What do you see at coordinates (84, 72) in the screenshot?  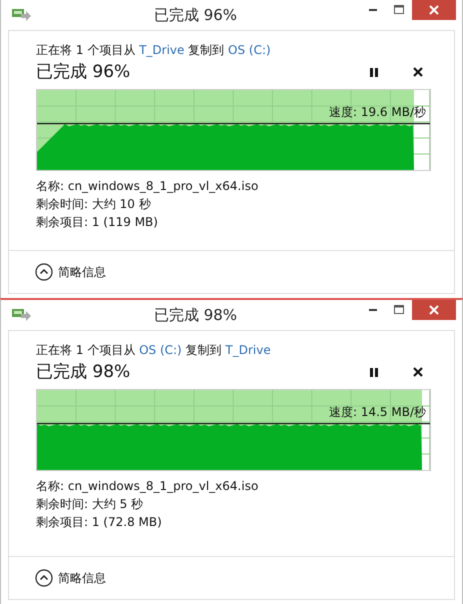 I see `progress-heading: 已完成 96%` at bounding box center [84, 72].